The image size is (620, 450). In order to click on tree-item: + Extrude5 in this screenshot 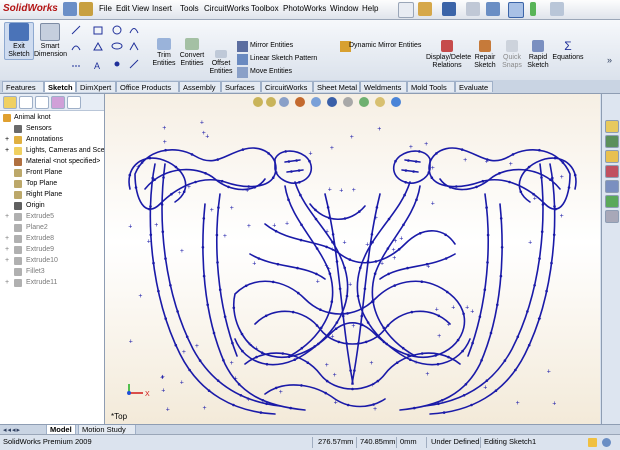, I will do `click(52, 216)`.